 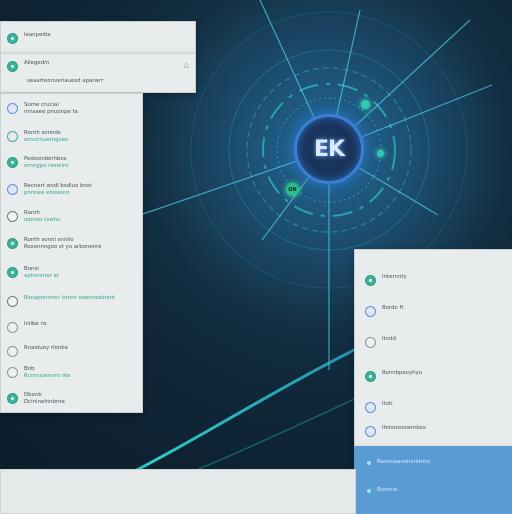 What do you see at coordinates (178, 491) in the screenshot?
I see `bottom-strip` at bounding box center [178, 491].